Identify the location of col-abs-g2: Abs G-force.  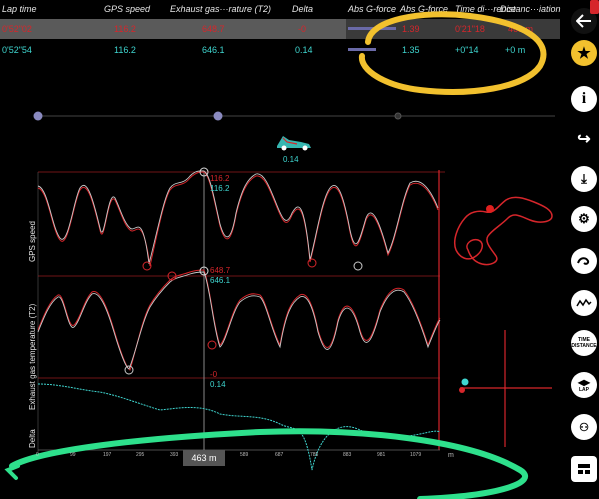
(424, 9).